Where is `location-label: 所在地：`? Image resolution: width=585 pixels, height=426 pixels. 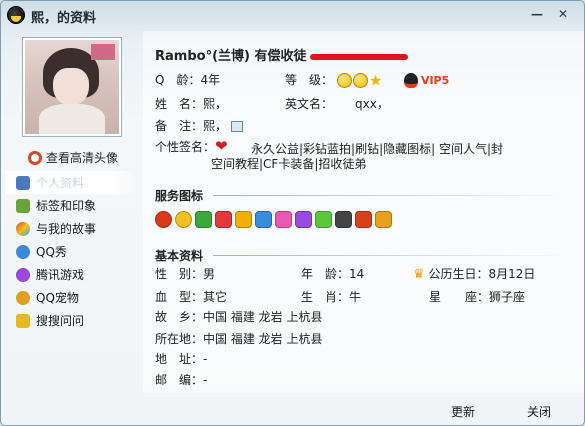
location-label: 所在地： is located at coordinates (179, 339).